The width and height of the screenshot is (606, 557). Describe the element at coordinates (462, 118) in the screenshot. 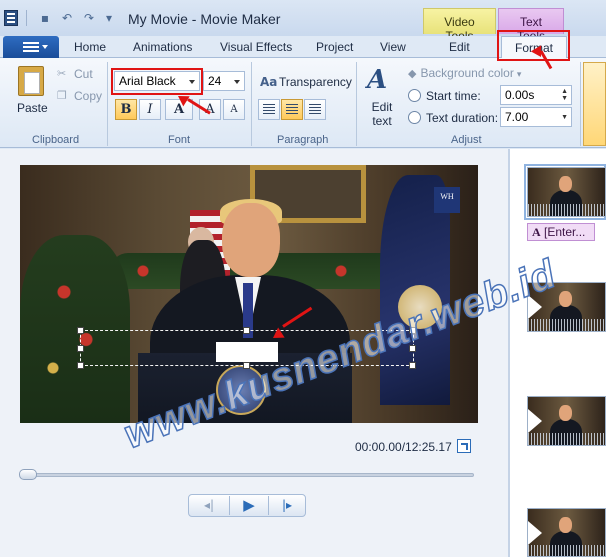

I see `text-duration-label: Text duration:` at that location.